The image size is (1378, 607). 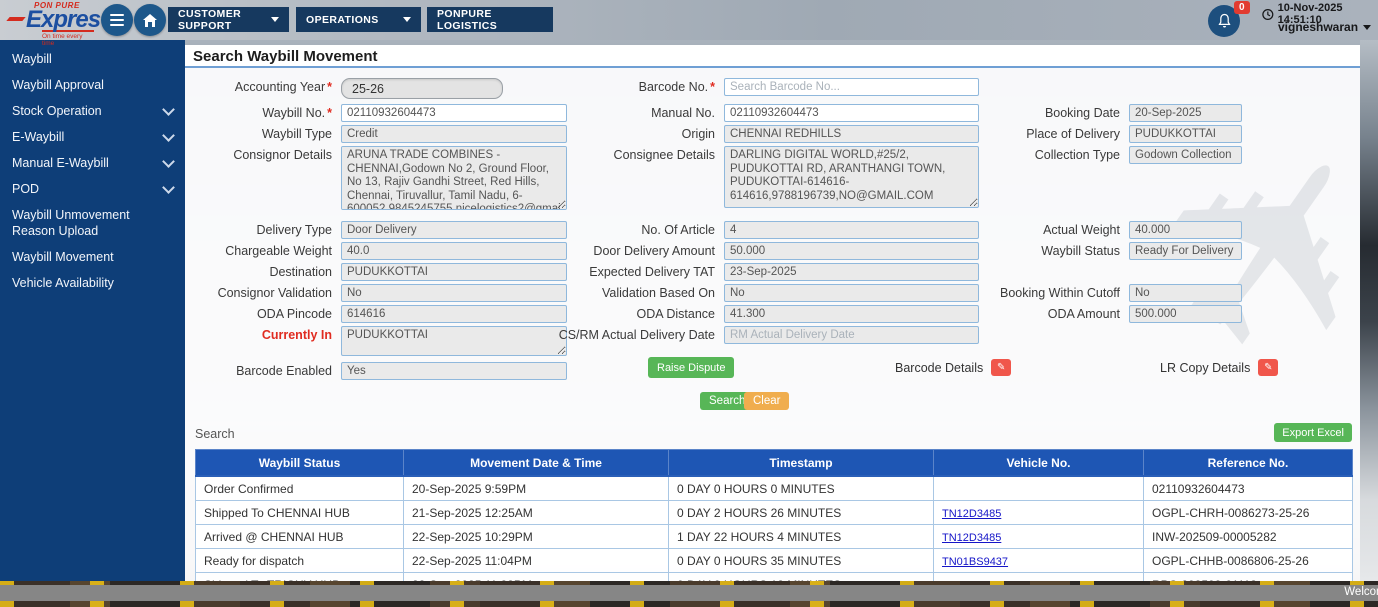 I want to click on lr-copy-details-edit-button: ✎, so click(x=1268, y=367).